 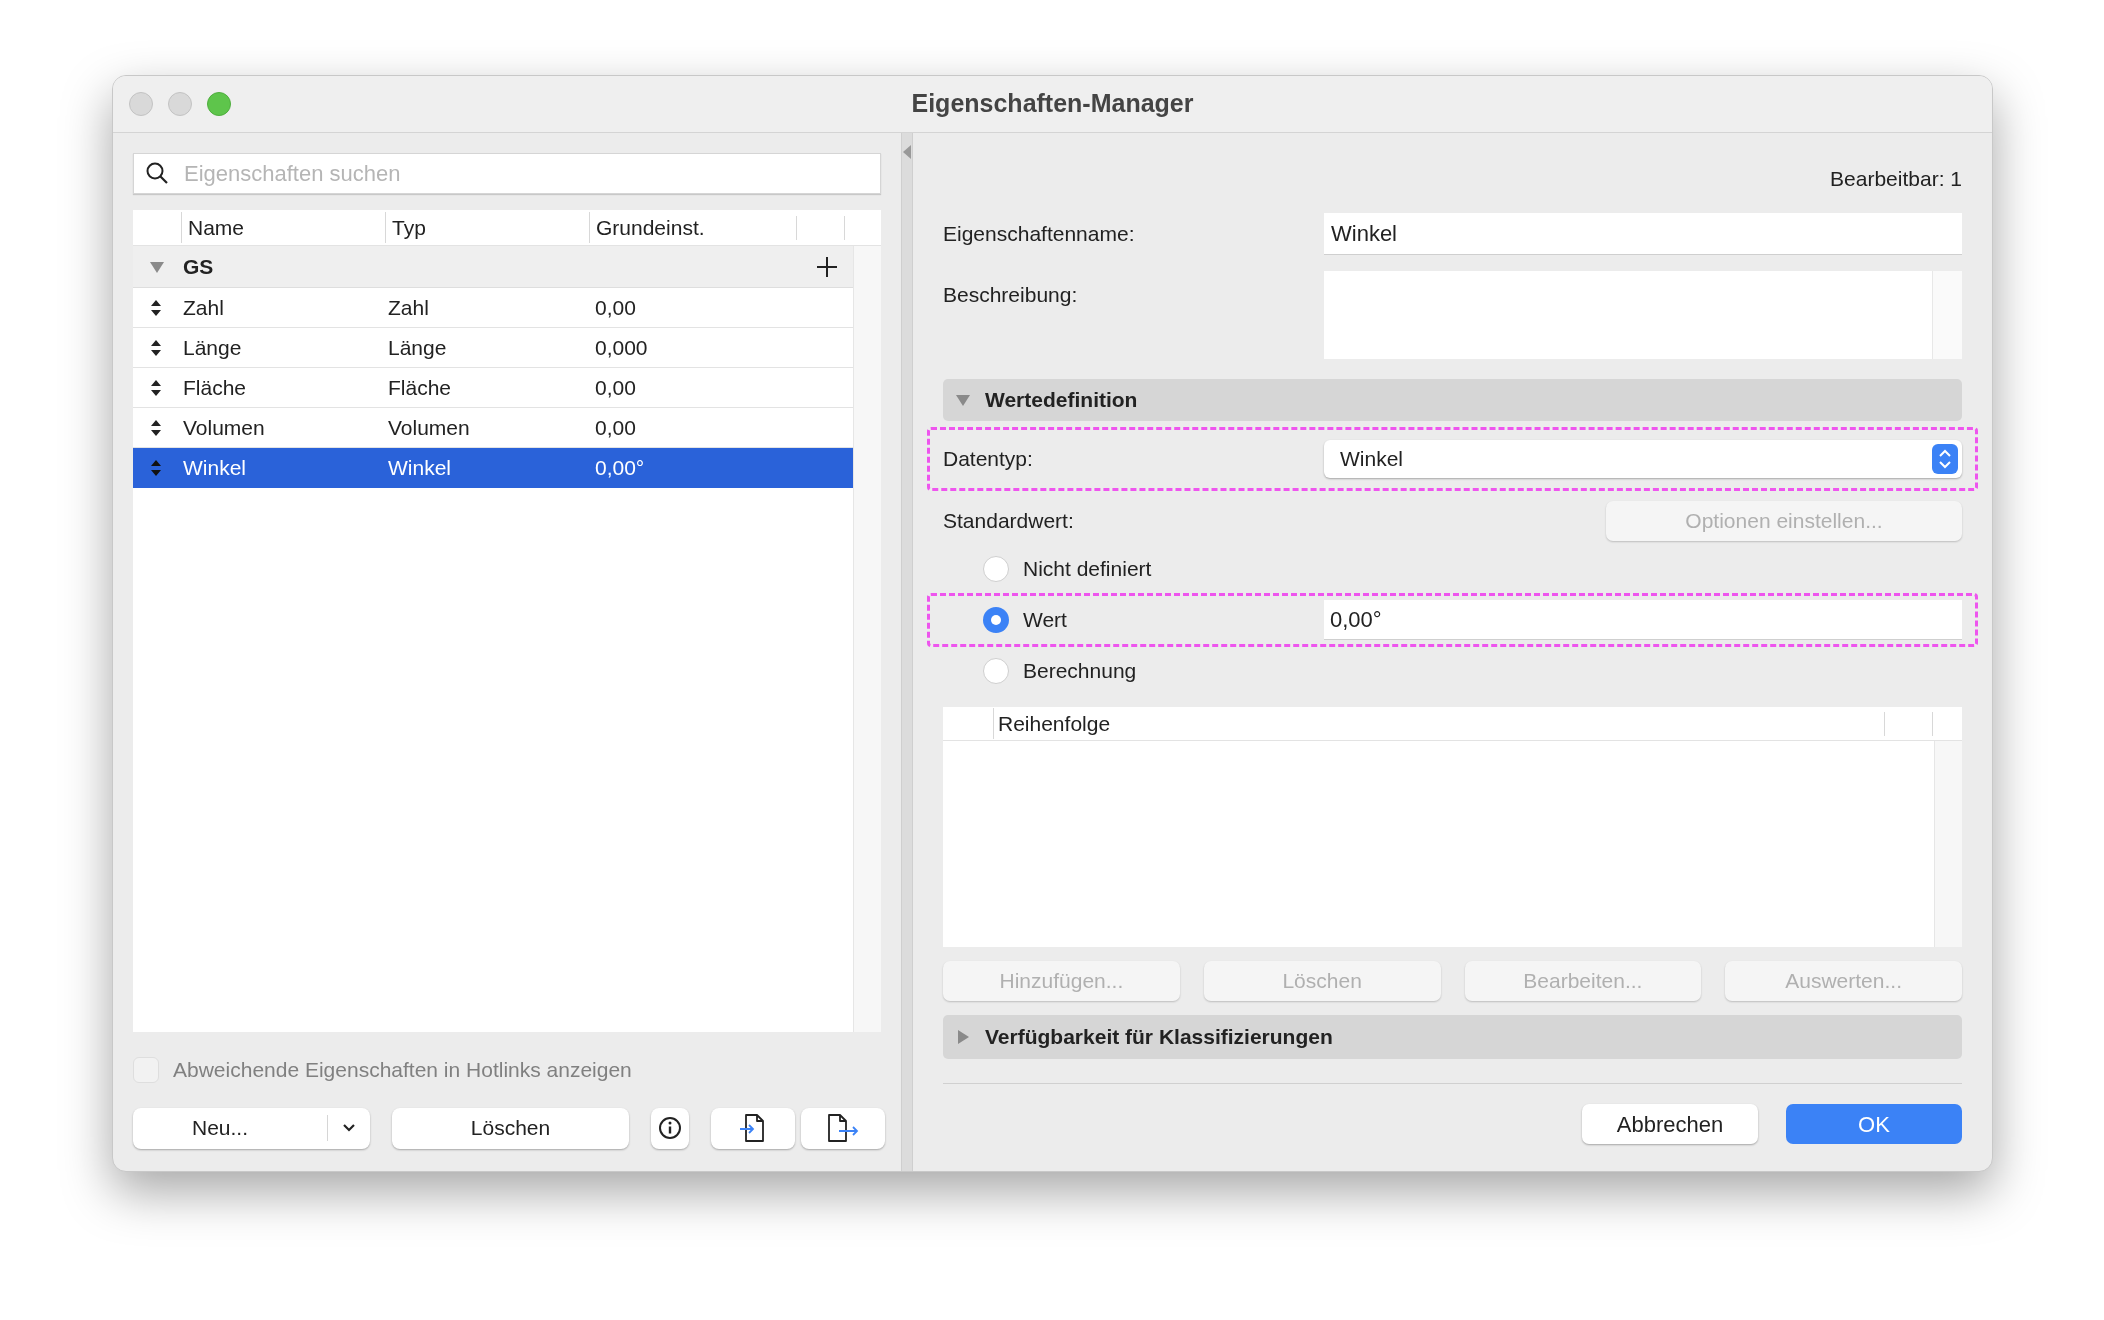 I want to click on datatype-dropdown: Winkel, so click(x=1643, y=459).